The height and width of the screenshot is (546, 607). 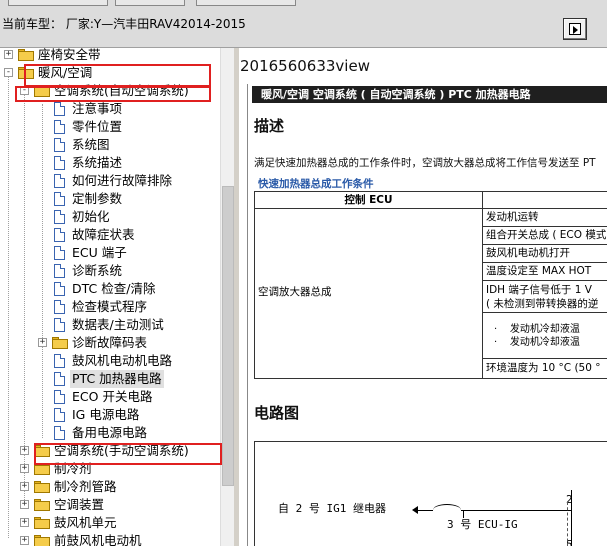 What do you see at coordinates (277, 413) in the screenshot?
I see `section-title-circuit: 电路图` at bounding box center [277, 413].